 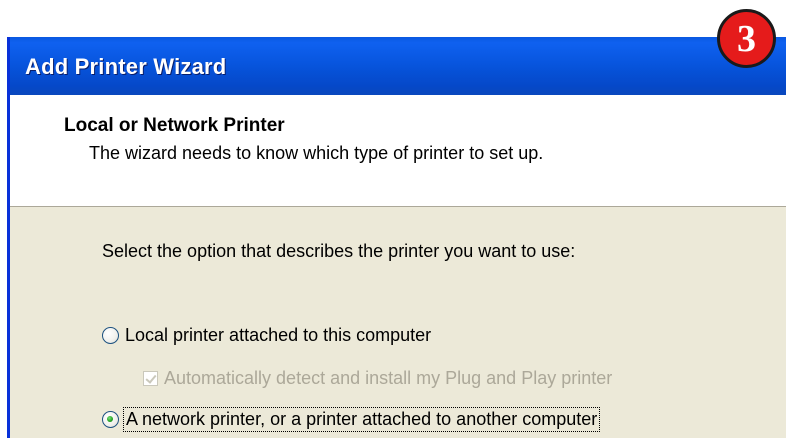 What do you see at coordinates (174, 125) in the screenshot?
I see `page-title: Local or Network Printer` at bounding box center [174, 125].